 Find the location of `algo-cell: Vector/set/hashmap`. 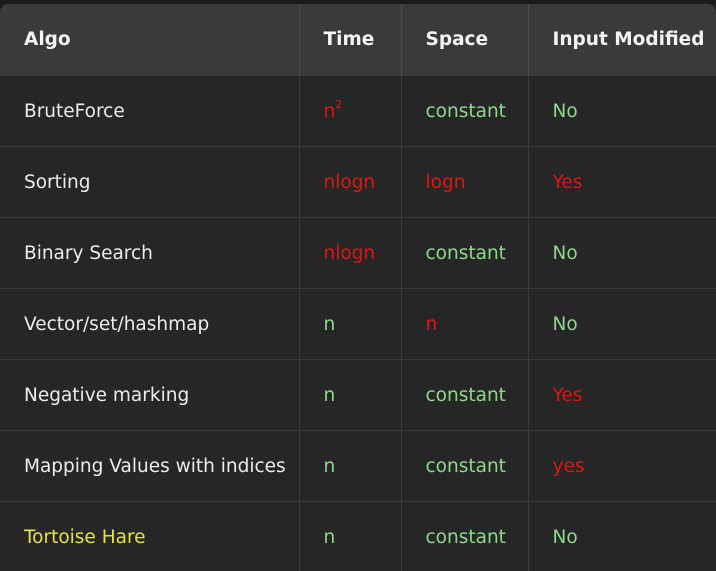

algo-cell: Vector/set/hashmap is located at coordinates (149, 324).